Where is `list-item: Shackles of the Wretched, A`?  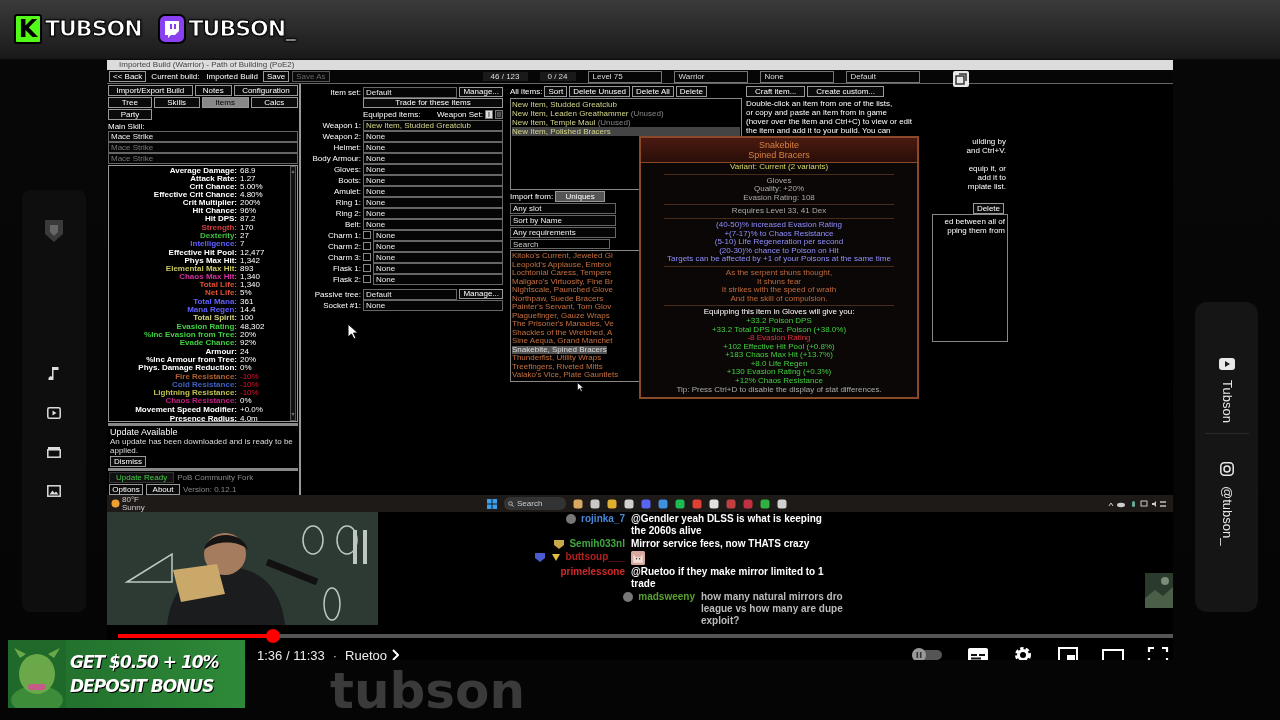
list-item: Shackles of the Wretched, A is located at coordinates (562, 332).